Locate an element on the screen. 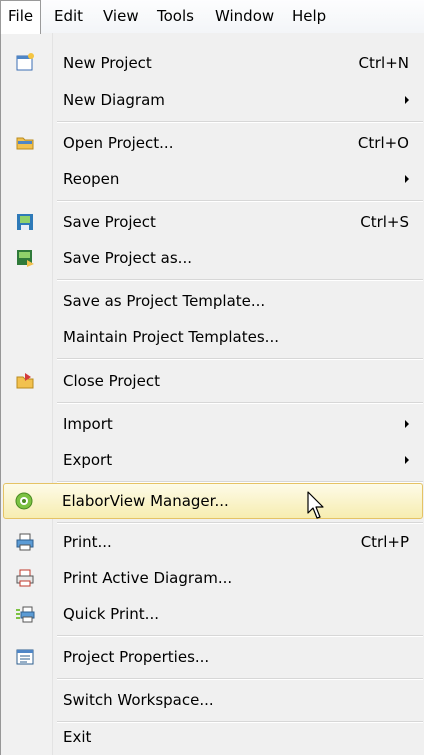 Image resolution: width=424 pixels, height=755 pixels. menu-item-export: Export is located at coordinates (213, 460).